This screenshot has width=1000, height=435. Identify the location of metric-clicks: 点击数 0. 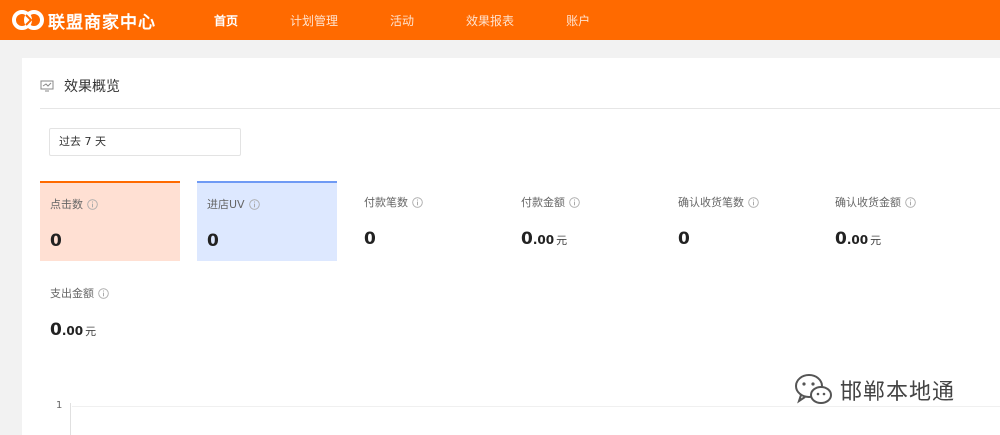
(110, 221).